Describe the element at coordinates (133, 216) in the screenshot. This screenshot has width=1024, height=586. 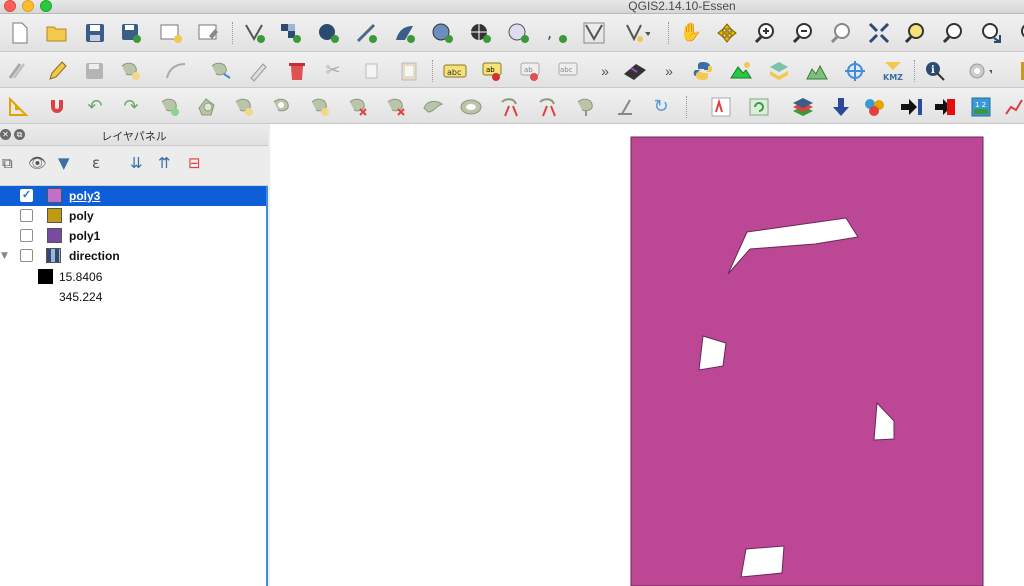
I see `layer-item-poly: poly` at that location.